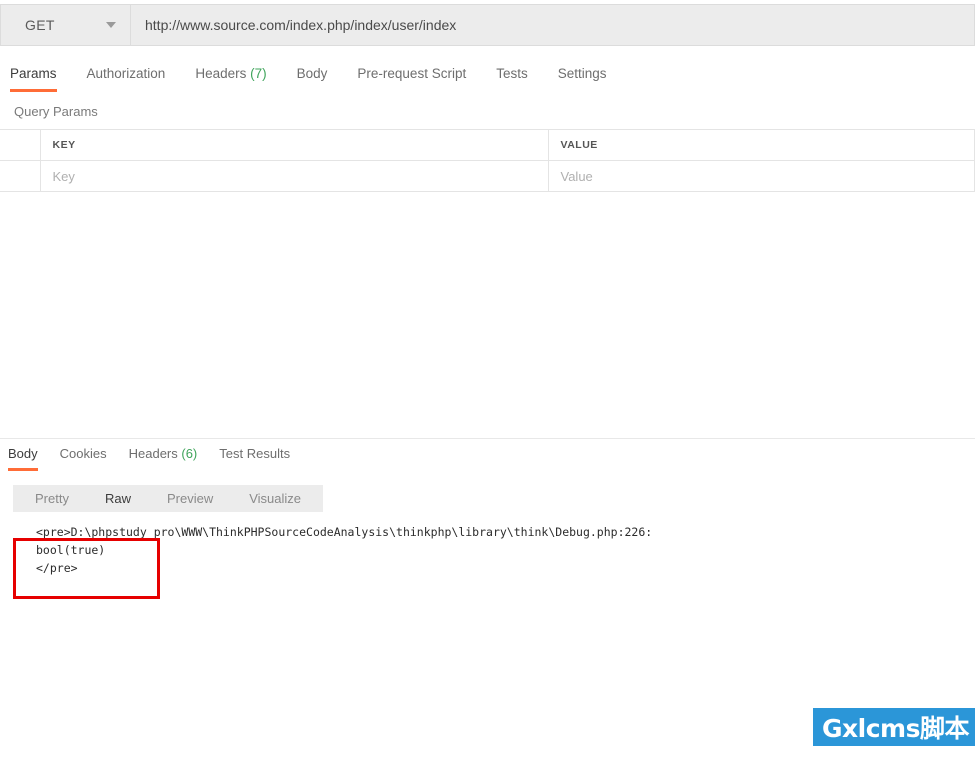 The image size is (975, 762). What do you see at coordinates (20, 145) in the screenshot?
I see `header-checkbox-cell` at bounding box center [20, 145].